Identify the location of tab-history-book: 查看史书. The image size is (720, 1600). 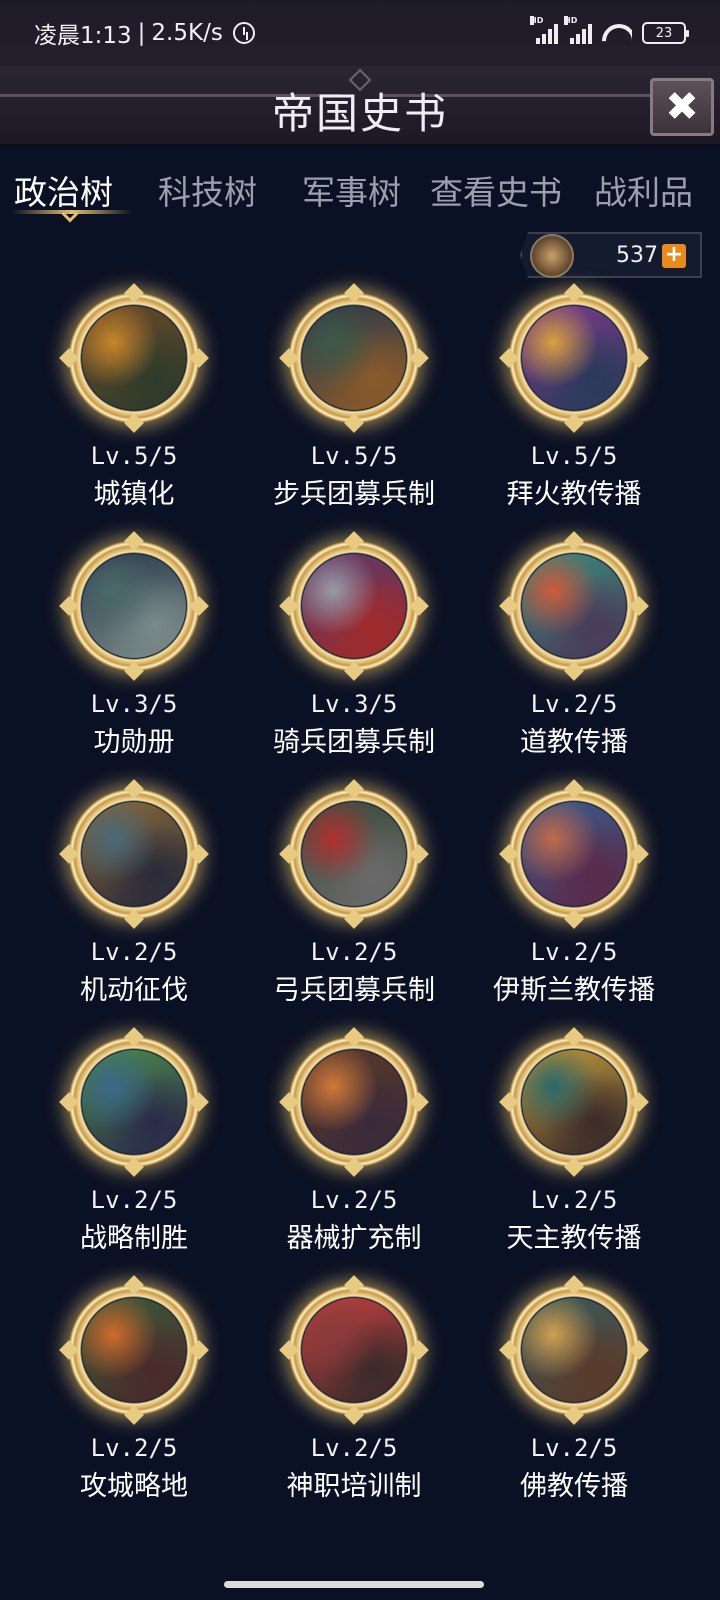
(496, 190).